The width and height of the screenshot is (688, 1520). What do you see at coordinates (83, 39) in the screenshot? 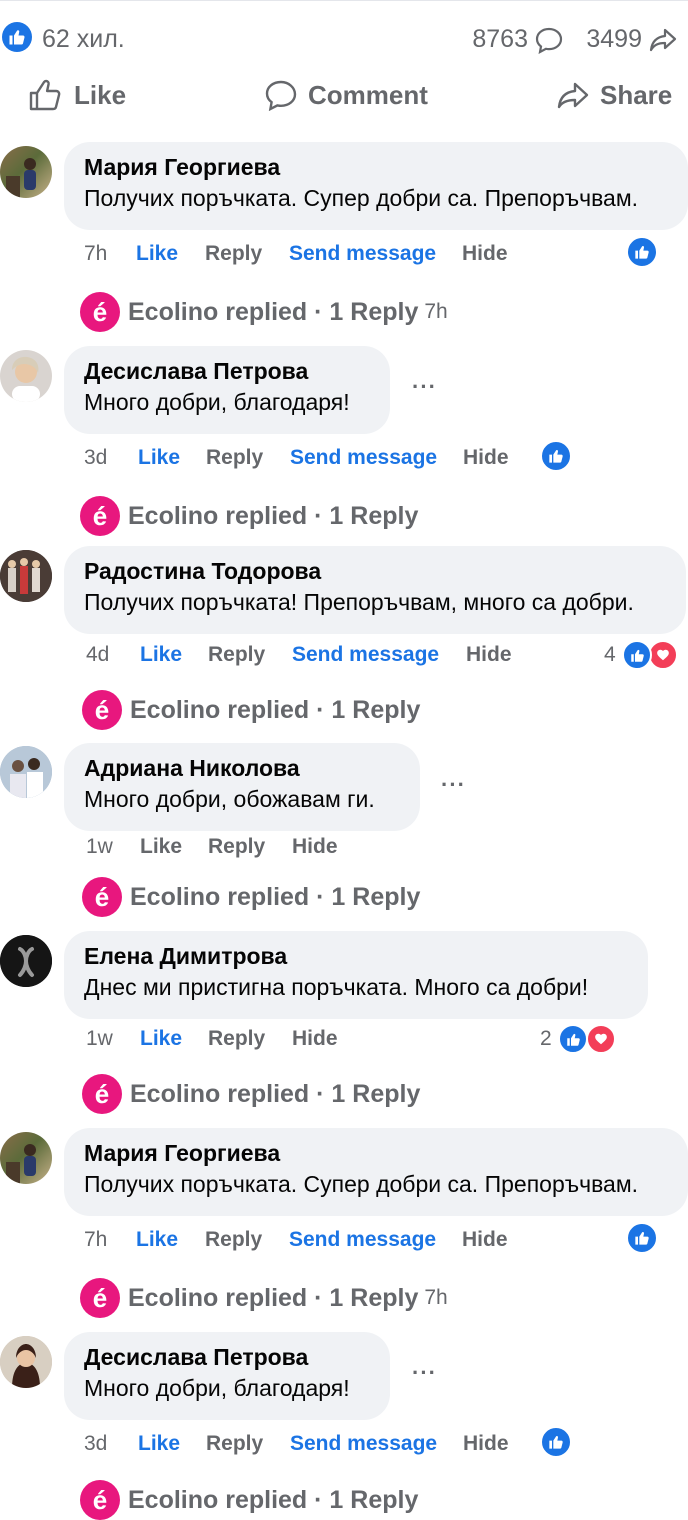
I see `reaction-count: 62 хил.` at bounding box center [83, 39].